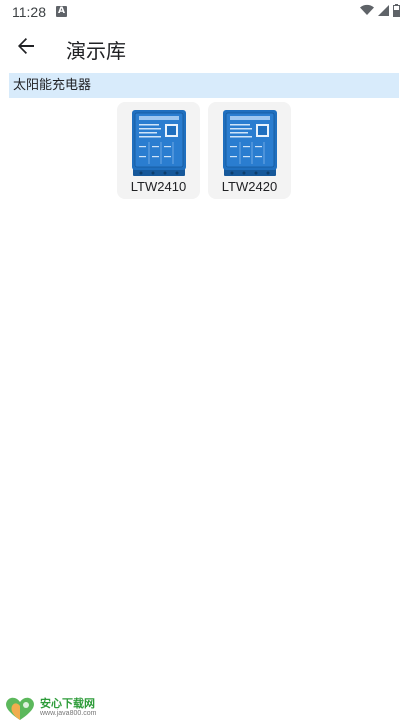 The height and width of the screenshot is (725, 408). I want to click on wifi-icon, so click(367, 12).